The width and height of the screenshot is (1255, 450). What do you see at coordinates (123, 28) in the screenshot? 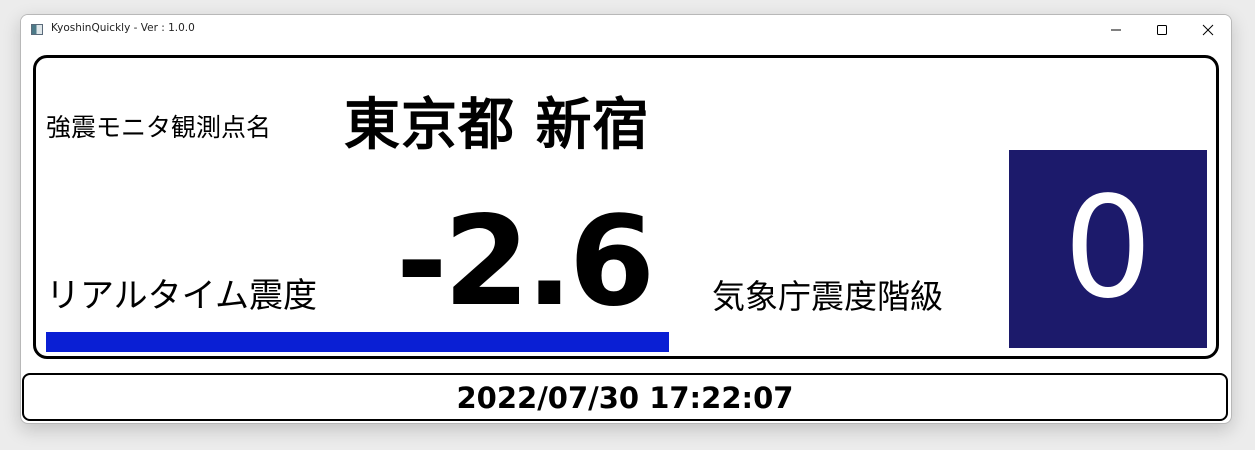
I see `window-title: KyoshinQuickly - Ver : 1.0.0` at bounding box center [123, 28].